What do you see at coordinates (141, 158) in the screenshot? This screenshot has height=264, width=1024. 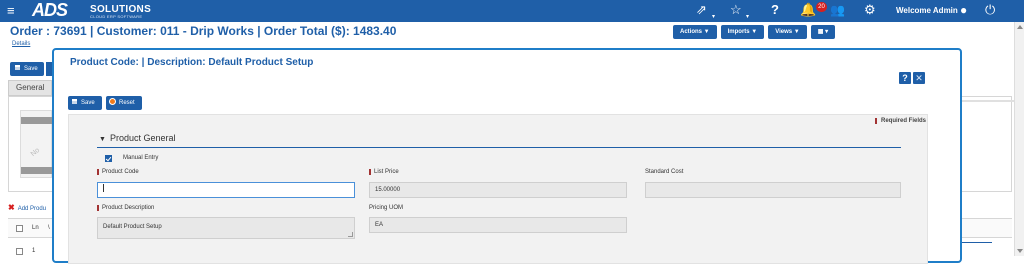 I see `manual-entry-label: Manual Entry` at bounding box center [141, 158].